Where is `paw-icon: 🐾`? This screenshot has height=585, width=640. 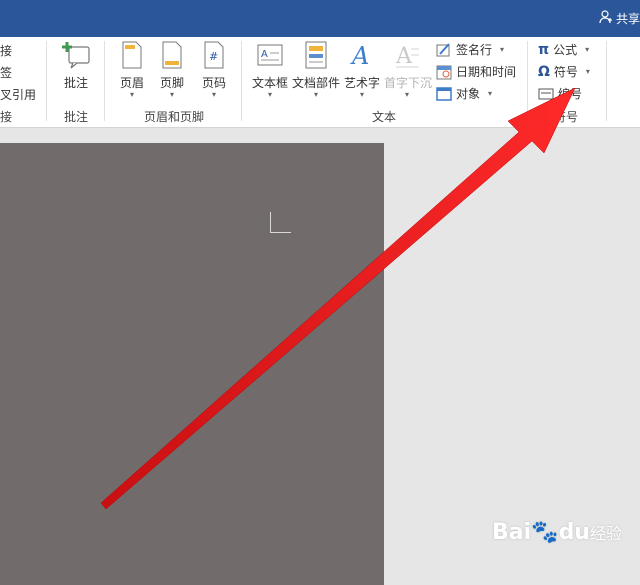
paw-icon: 🐾 is located at coordinates (545, 532).